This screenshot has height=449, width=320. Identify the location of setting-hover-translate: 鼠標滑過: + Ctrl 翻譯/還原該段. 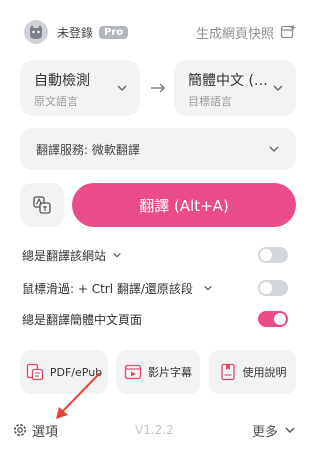
(155, 288).